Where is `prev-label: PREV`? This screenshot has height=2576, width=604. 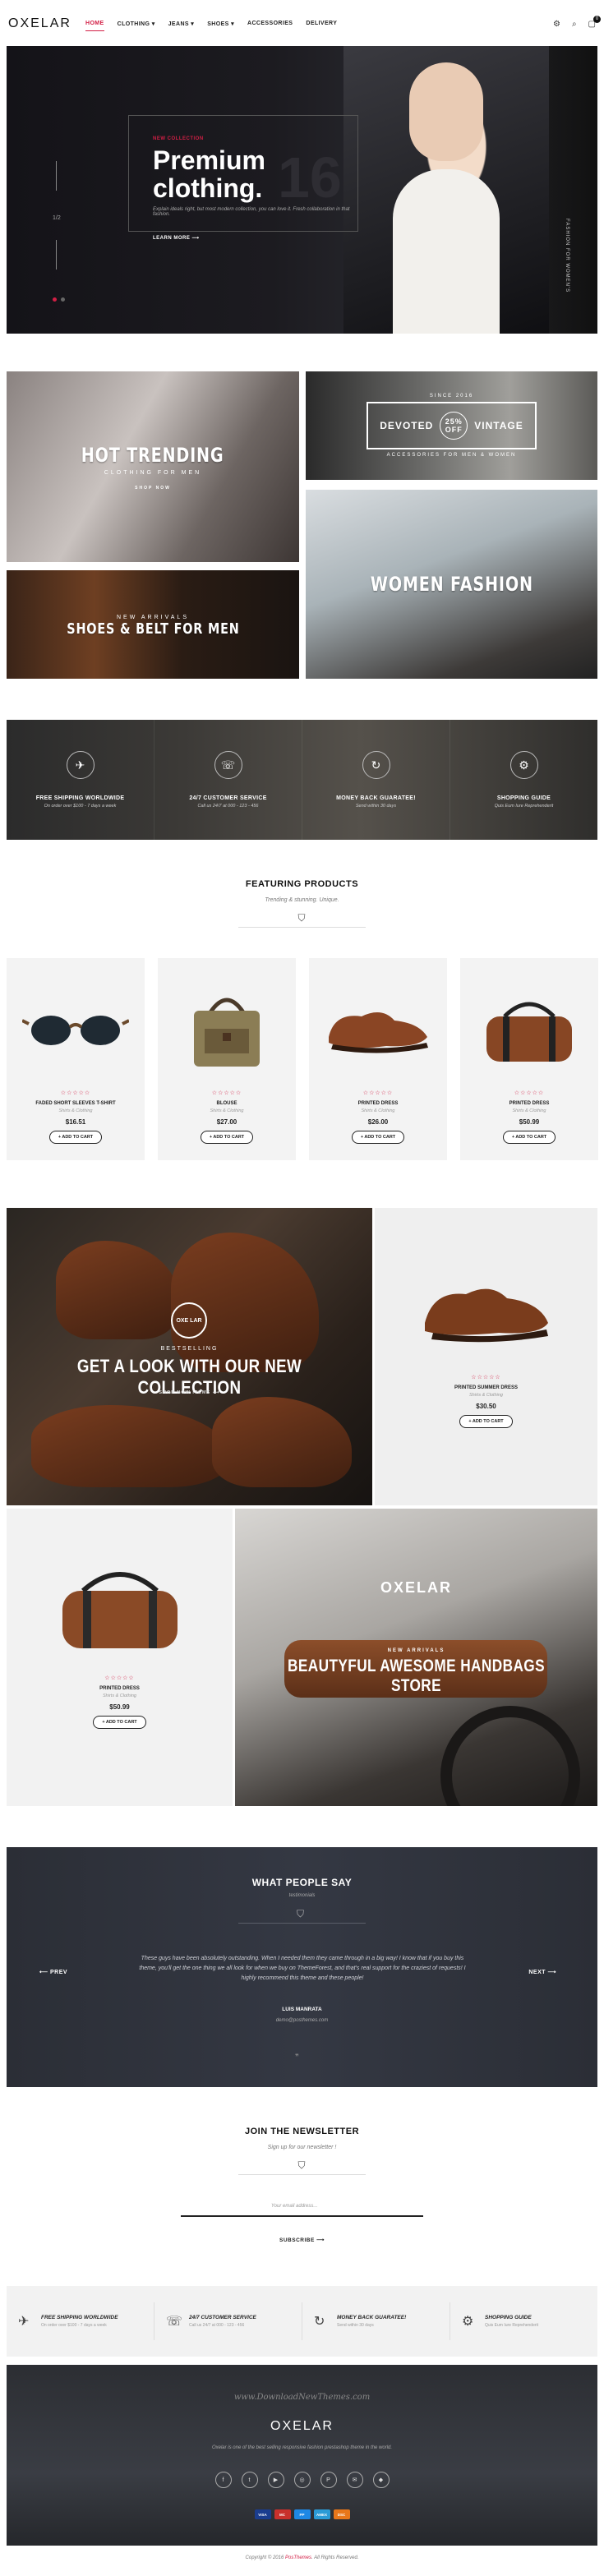 prev-label: PREV is located at coordinates (58, 1972).